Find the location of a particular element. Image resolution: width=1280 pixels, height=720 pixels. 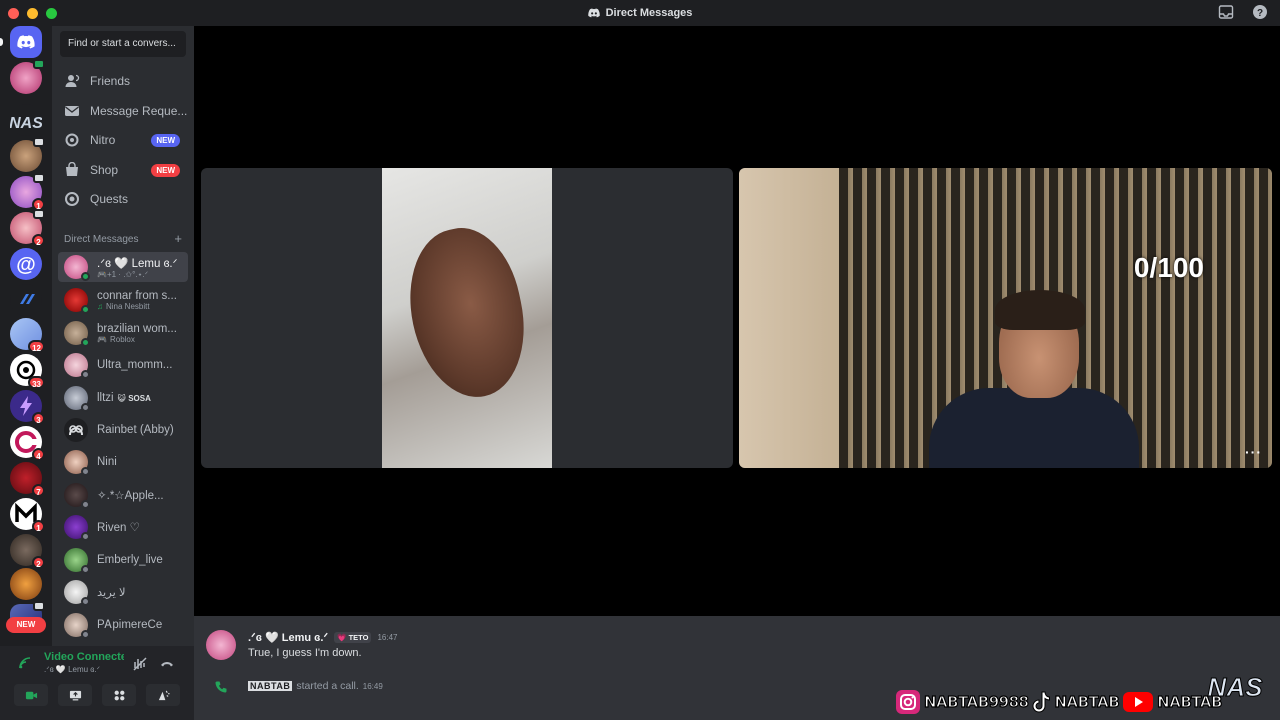

zoom-window-button is located at coordinates (51, 13).